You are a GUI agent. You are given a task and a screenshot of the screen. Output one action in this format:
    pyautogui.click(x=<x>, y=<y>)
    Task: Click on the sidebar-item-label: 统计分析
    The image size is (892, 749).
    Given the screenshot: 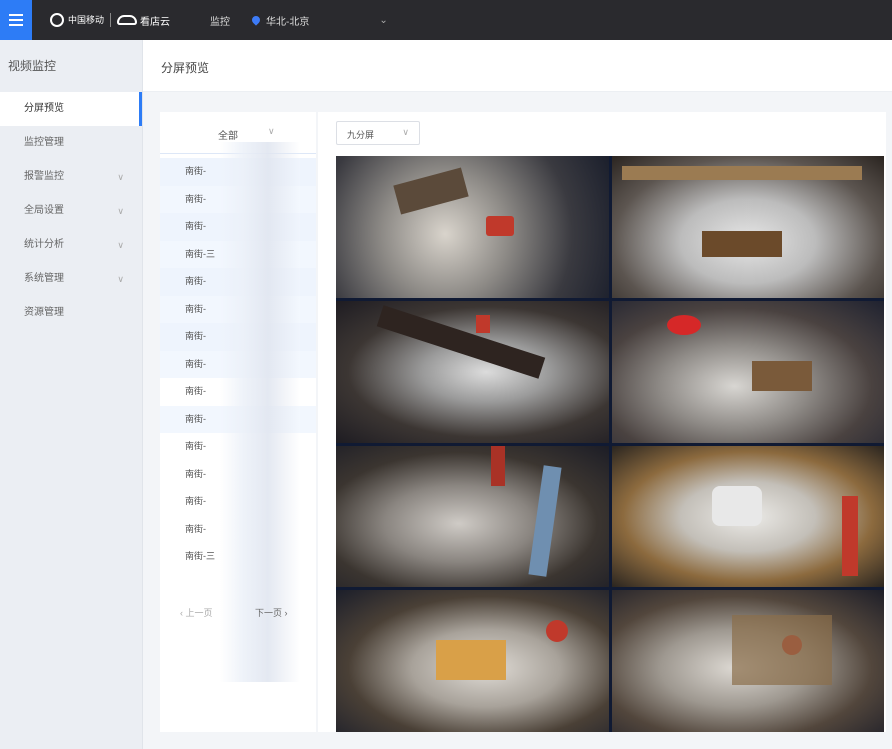 What is the action you would take?
    pyautogui.click(x=44, y=244)
    